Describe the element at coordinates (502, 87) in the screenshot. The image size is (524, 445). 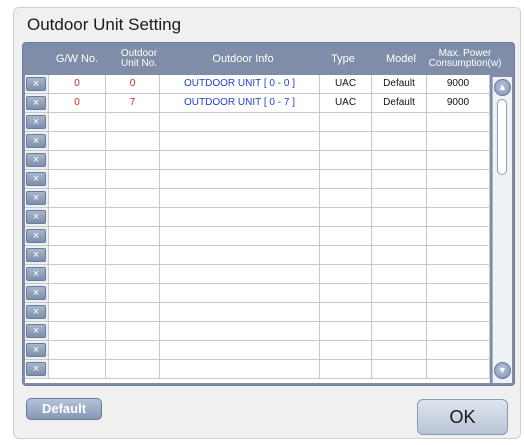
I see `chevron-up-icon: ▲` at that location.